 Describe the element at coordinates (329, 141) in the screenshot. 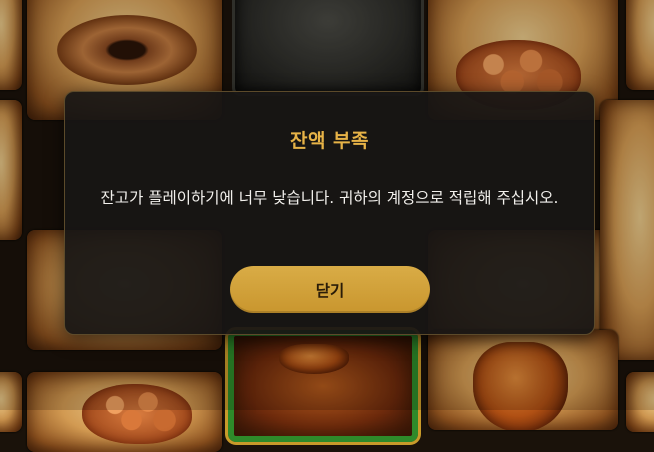

I see `dialog-title: 잔액 부족` at that location.